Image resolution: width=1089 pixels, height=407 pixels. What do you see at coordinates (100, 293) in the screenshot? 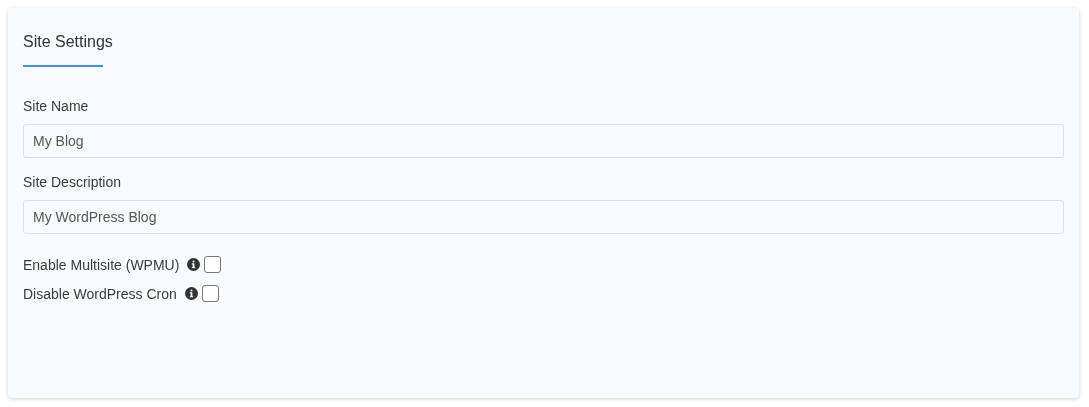
I see `option-label: Disable WordPress Cron` at bounding box center [100, 293].